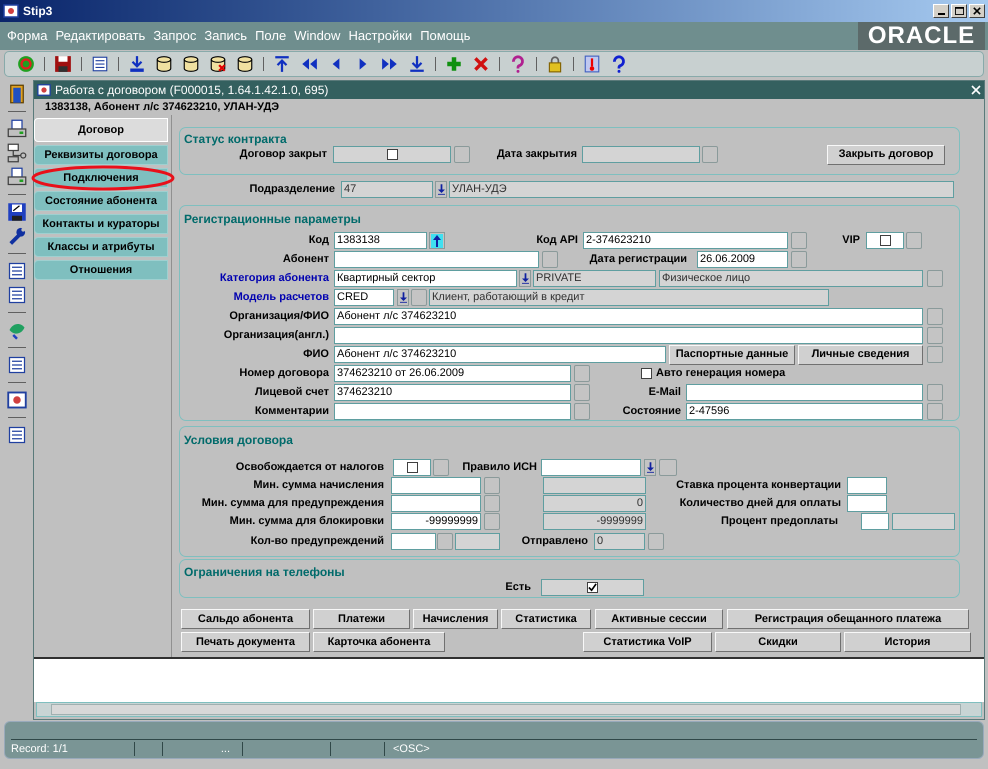 This screenshot has width=988, height=769. Describe the element at coordinates (546, 619) in the screenshot. I see `action-button: Статистика` at that location.